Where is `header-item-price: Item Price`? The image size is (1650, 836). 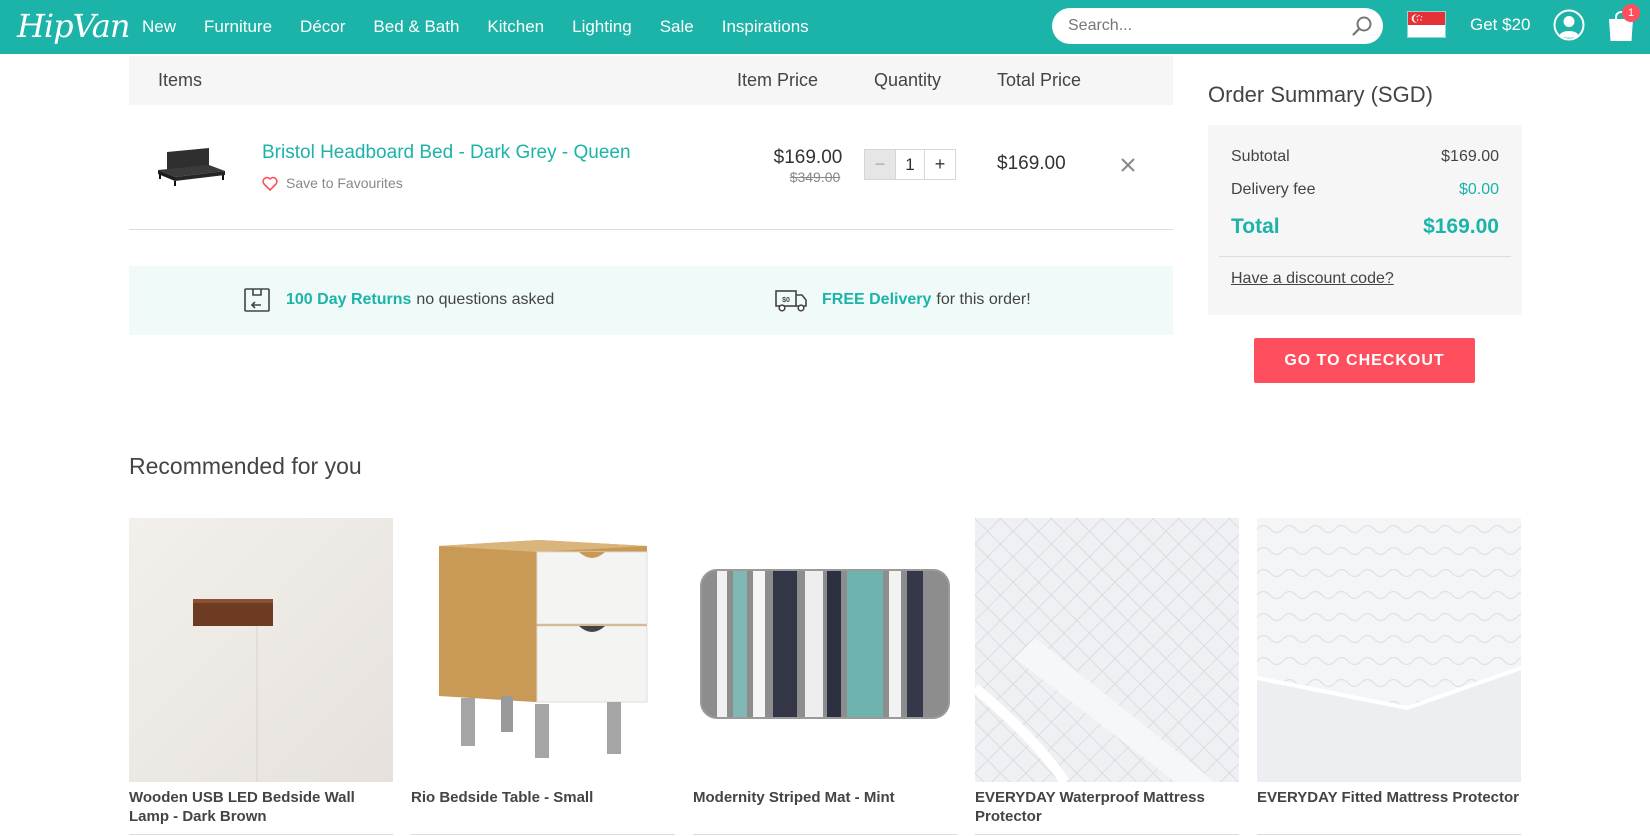
header-item-price: Item Price is located at coordinates (778, 80).